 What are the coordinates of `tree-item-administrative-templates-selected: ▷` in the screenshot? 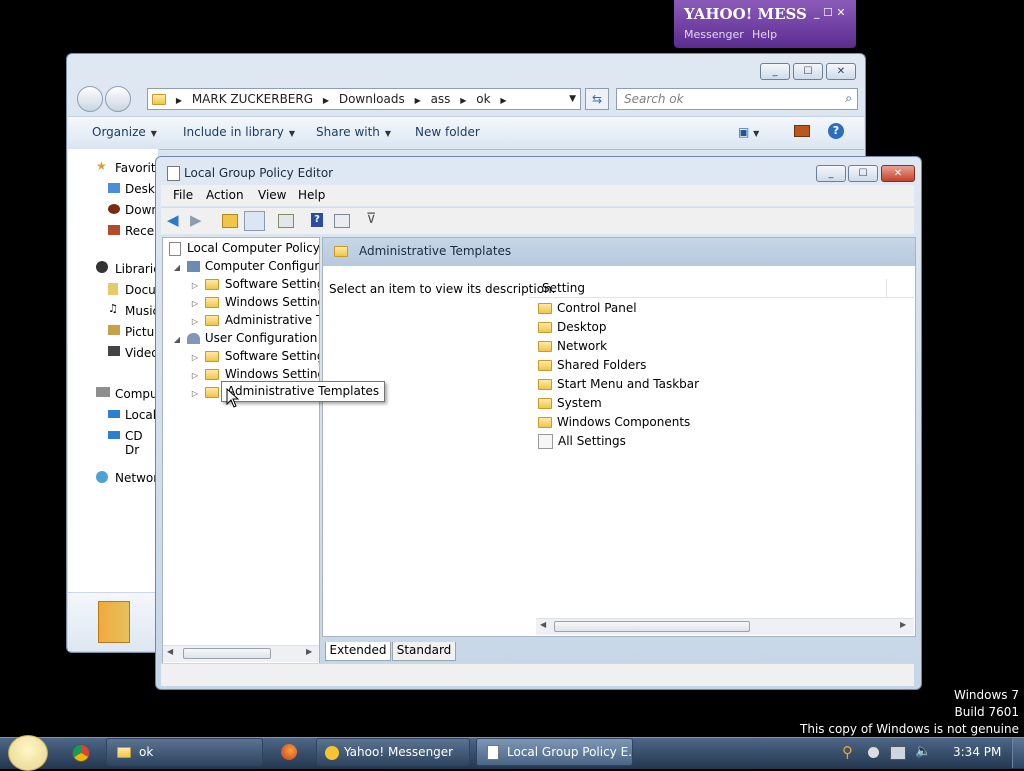 It's located at (207, 392).